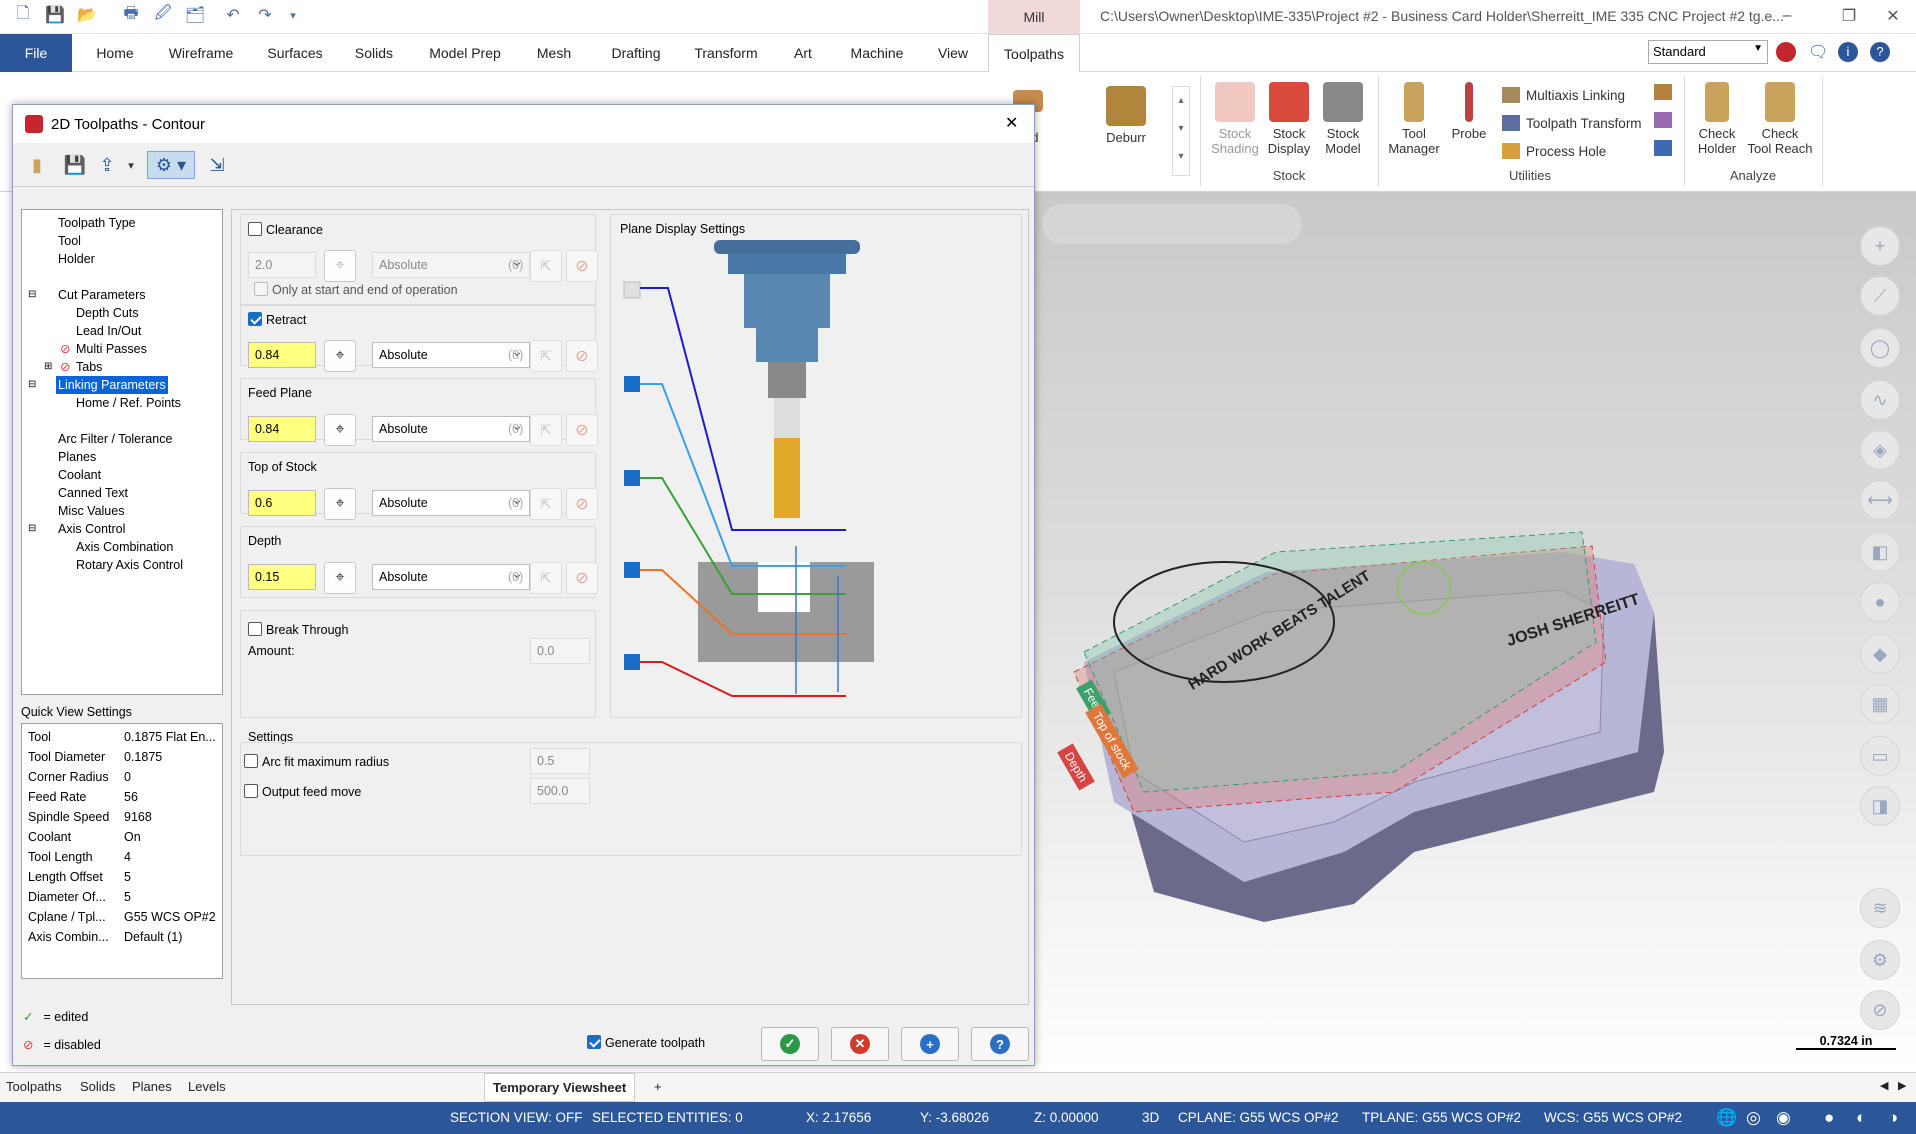 The height and width of the screenshot is (1134, 1916). What do you see at coordinates (316, 761) in the screenshot?
I see `arc-fit-checkbox: Arc fit maximum radius` at bounding box center [316, 761].